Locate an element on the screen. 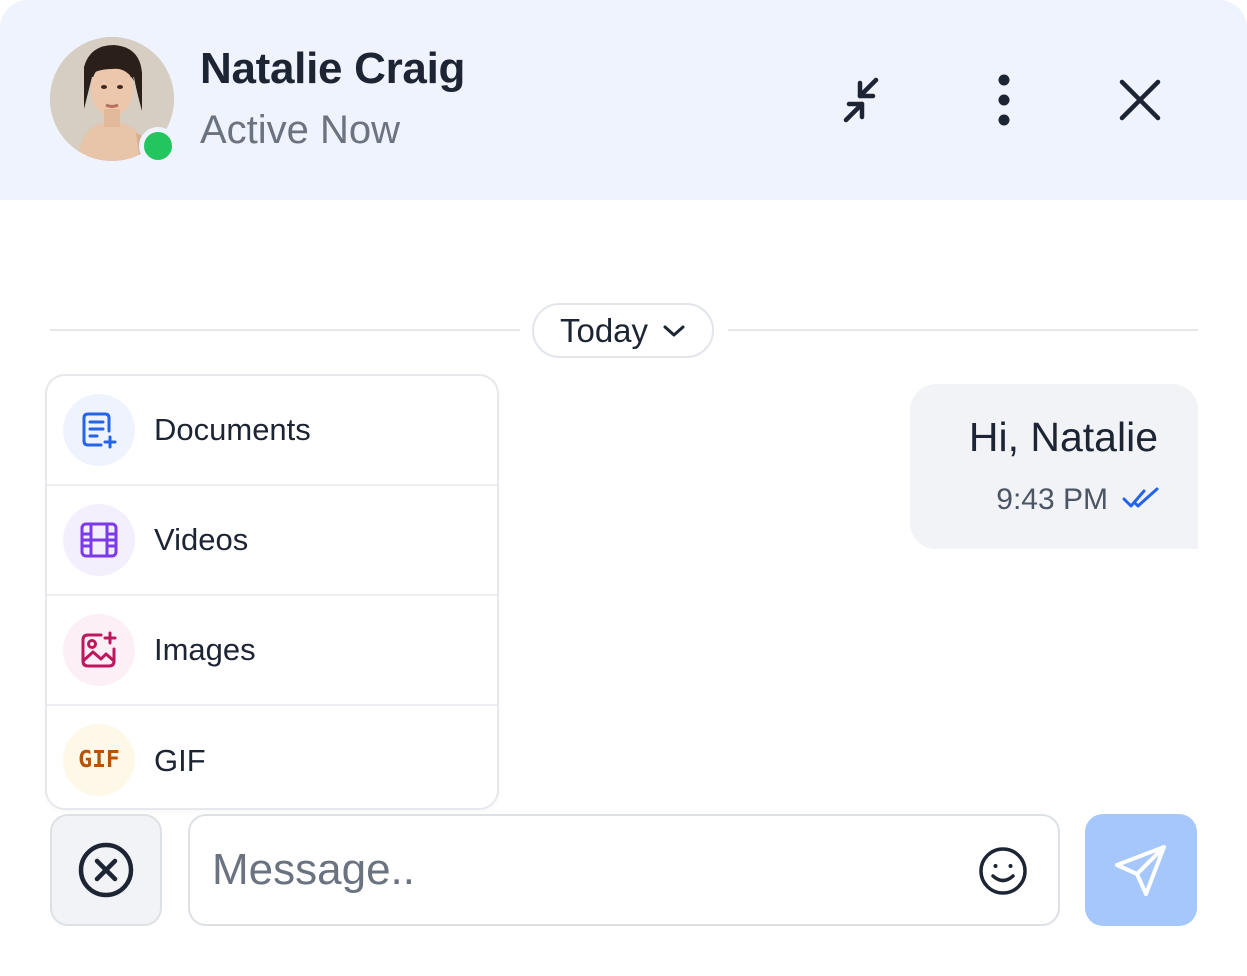 Image resolution: width=1247 pixels, height=976 pixels. smile-icon is located at coordinates (1003, 871).